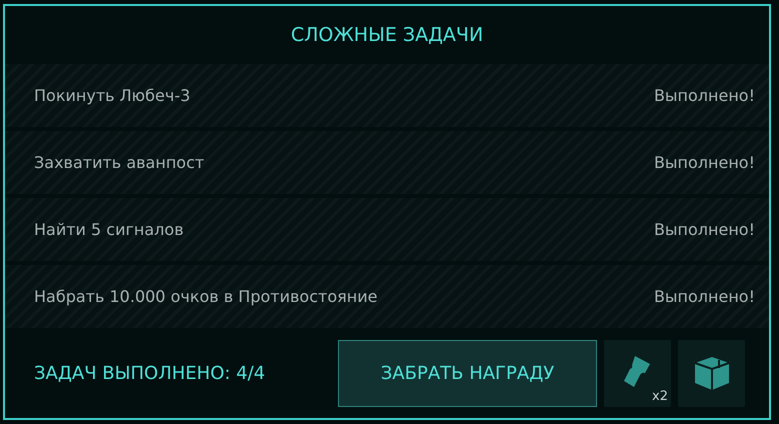 The image size is (779, 424). I want to click on task-name: Захватить аванпост, so click(119, 162).